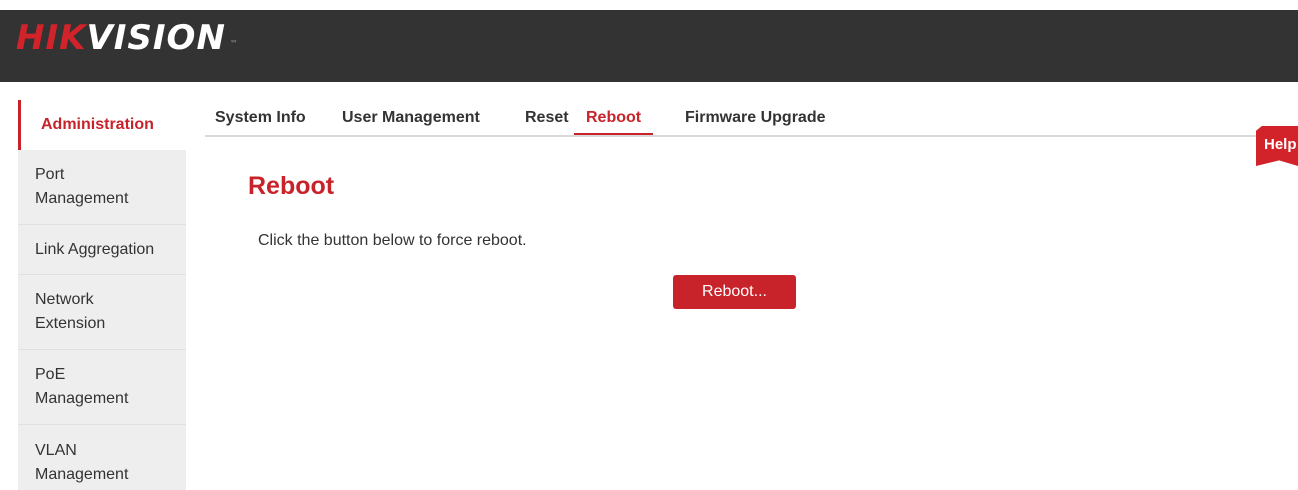  What do you see at coordinates (82, 462) in the screenshot?
I see `sidebar-item-label: VLAN Management` at bounding box center [82, 462].